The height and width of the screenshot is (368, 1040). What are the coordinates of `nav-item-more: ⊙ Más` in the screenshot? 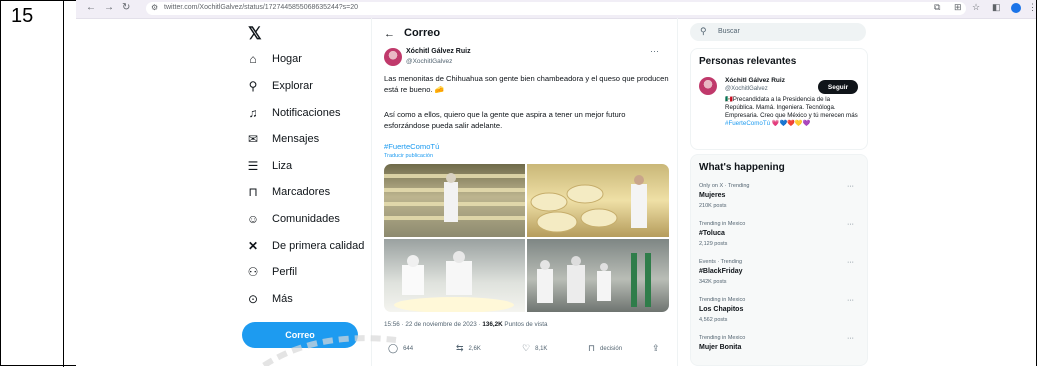 It's located at (269, 299).